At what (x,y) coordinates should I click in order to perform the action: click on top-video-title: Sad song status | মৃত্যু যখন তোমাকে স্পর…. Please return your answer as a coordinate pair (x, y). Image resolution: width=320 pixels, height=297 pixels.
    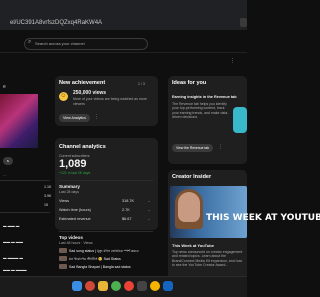
    Looking at the image, I should click on (111, 252).